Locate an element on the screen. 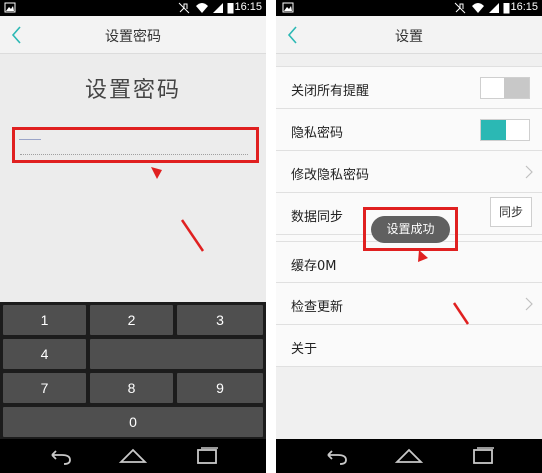  key-4: 4 is located at coordinates (44, 354).